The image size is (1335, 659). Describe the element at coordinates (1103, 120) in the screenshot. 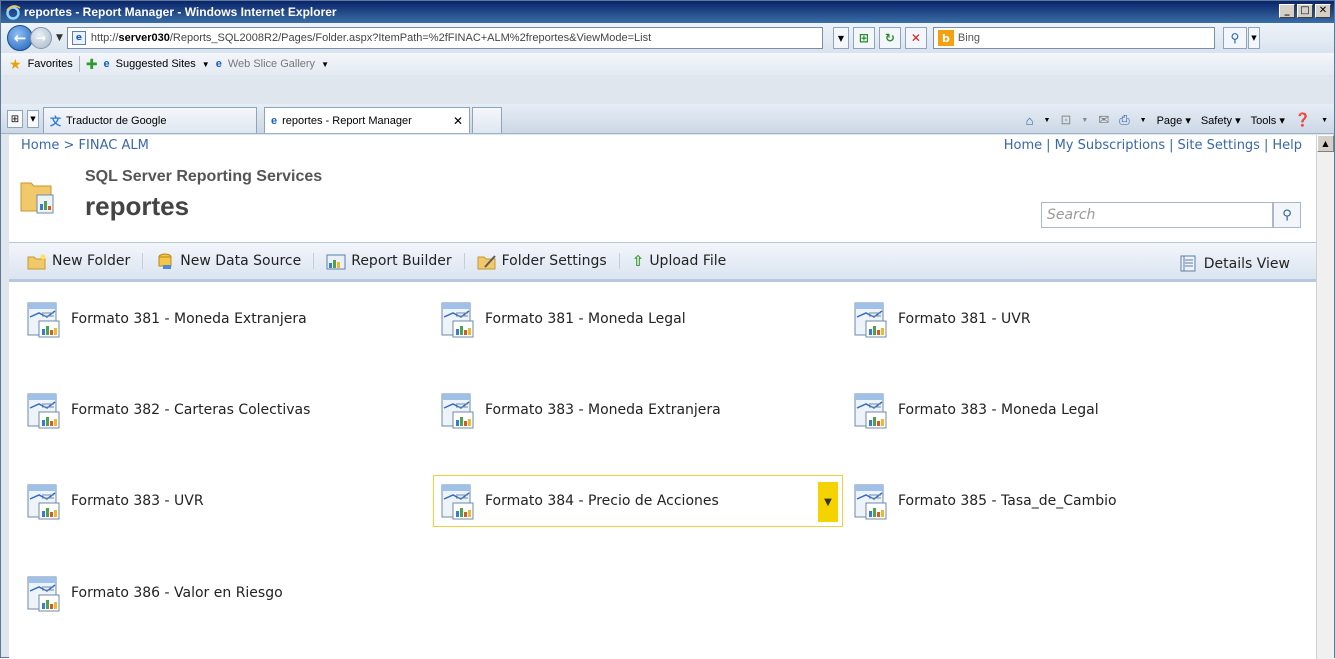

I see `mail-icon: ✉` at that location.